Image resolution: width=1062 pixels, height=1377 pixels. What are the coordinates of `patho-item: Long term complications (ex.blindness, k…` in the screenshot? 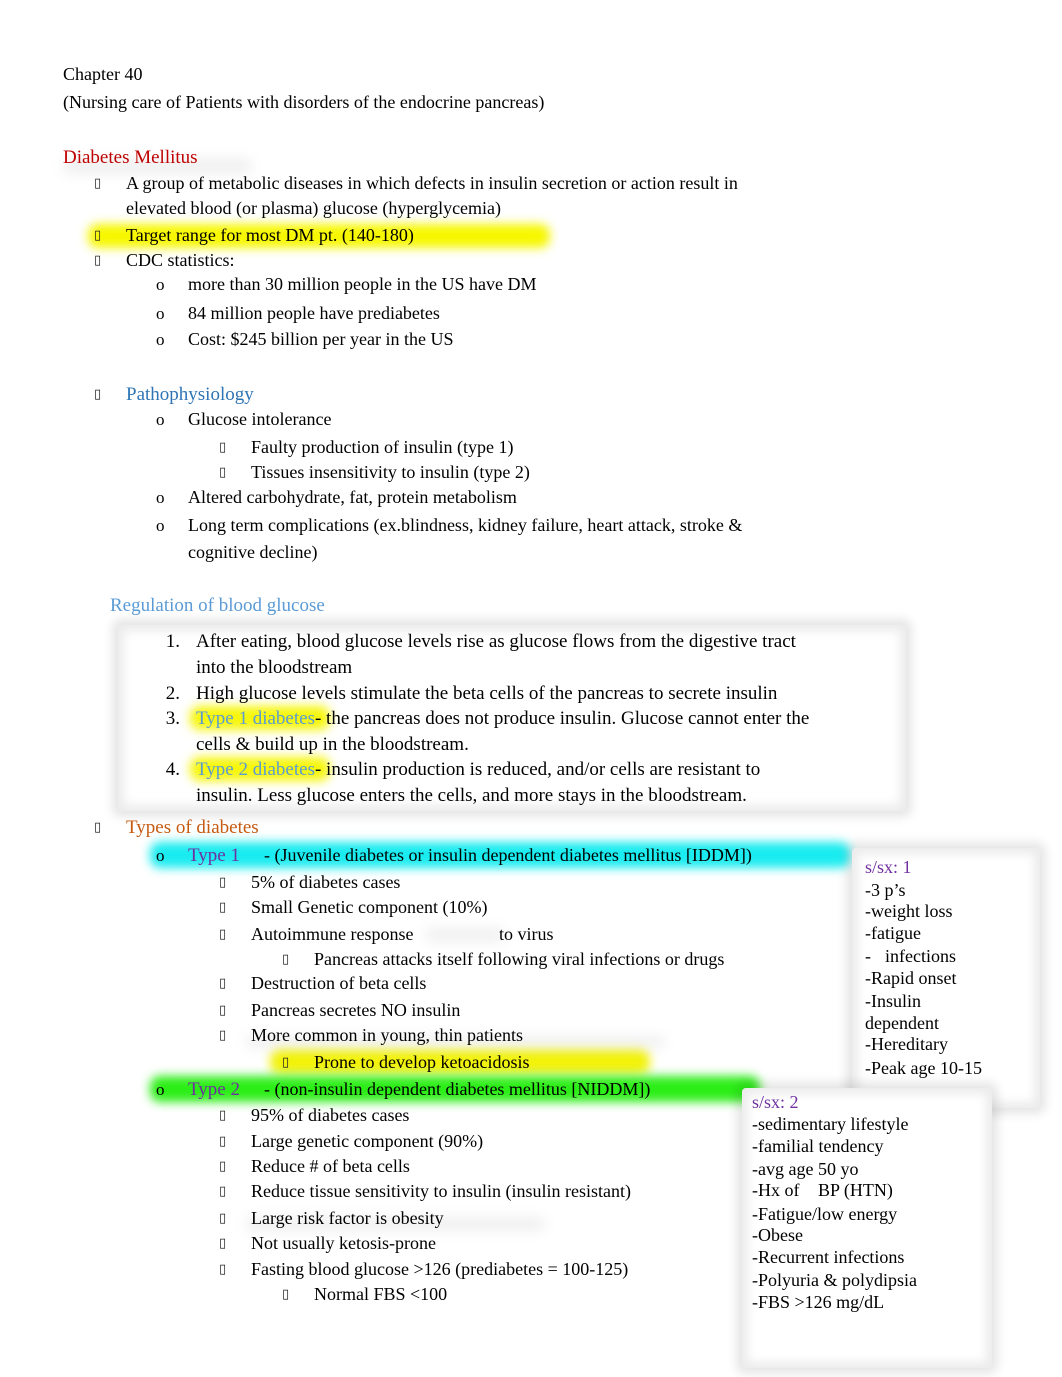 It's located at (465, 525).